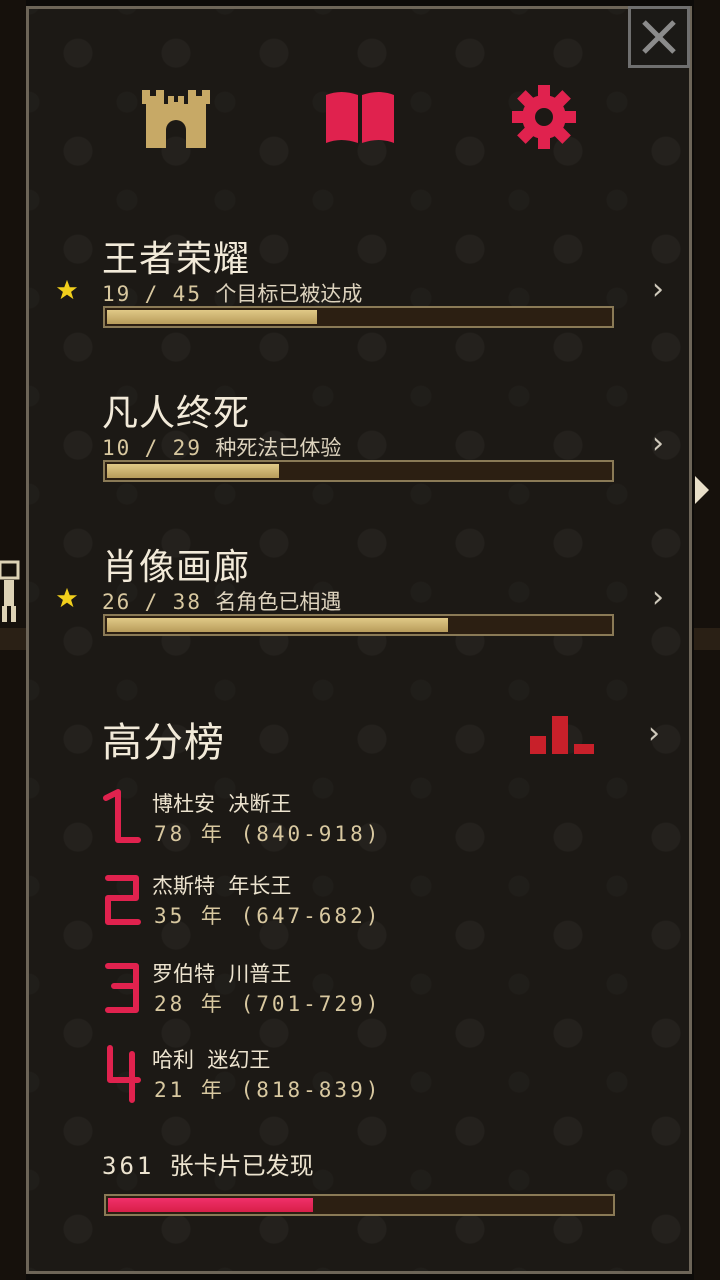 The width and height of the screenshot is (720, 1280). I want to click on section-title: 王者荣耀, so click(176, 259).